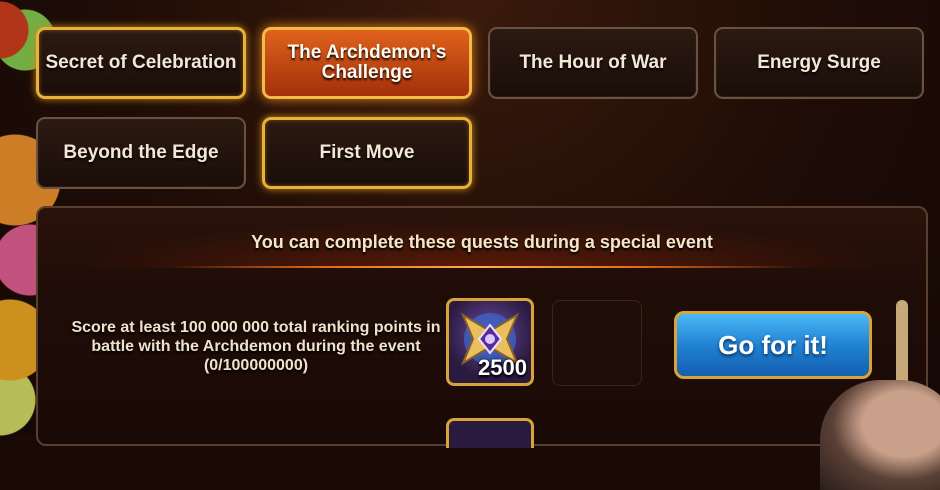 This screenshot has height=490, width=940. I want to click on tab-energy-surge: Energy Surge, so click(819, 63).